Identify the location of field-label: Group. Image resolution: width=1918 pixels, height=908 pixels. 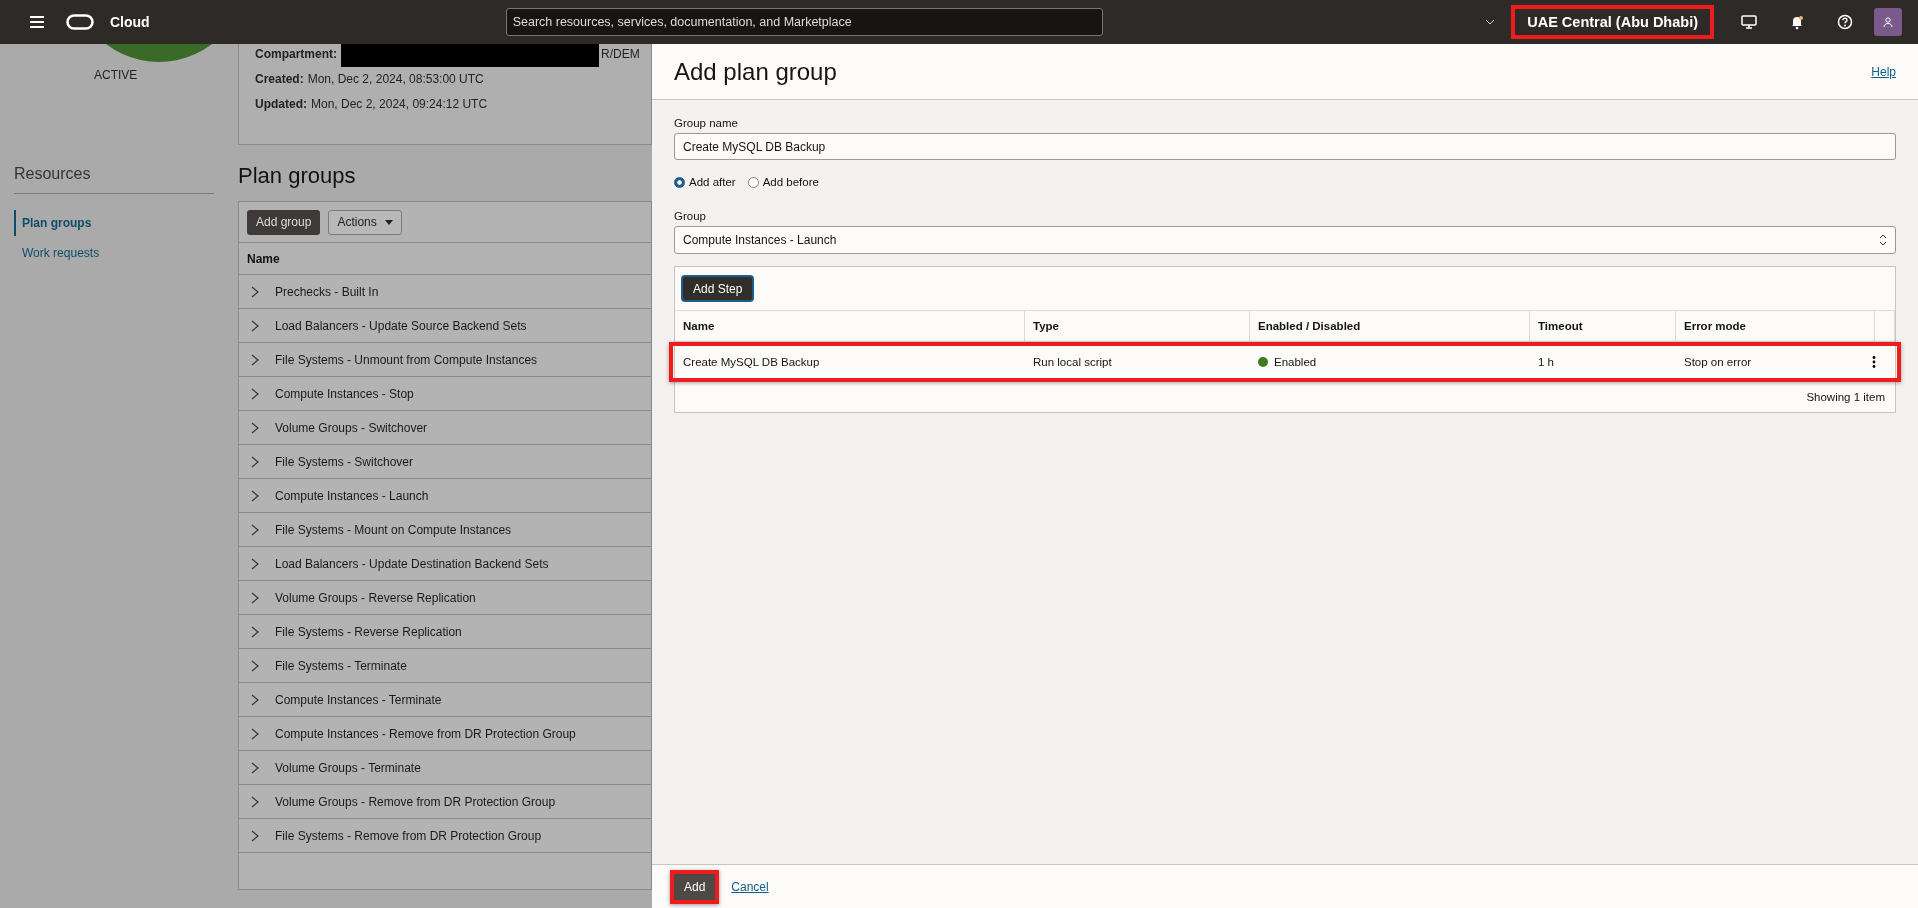
(690, 216).